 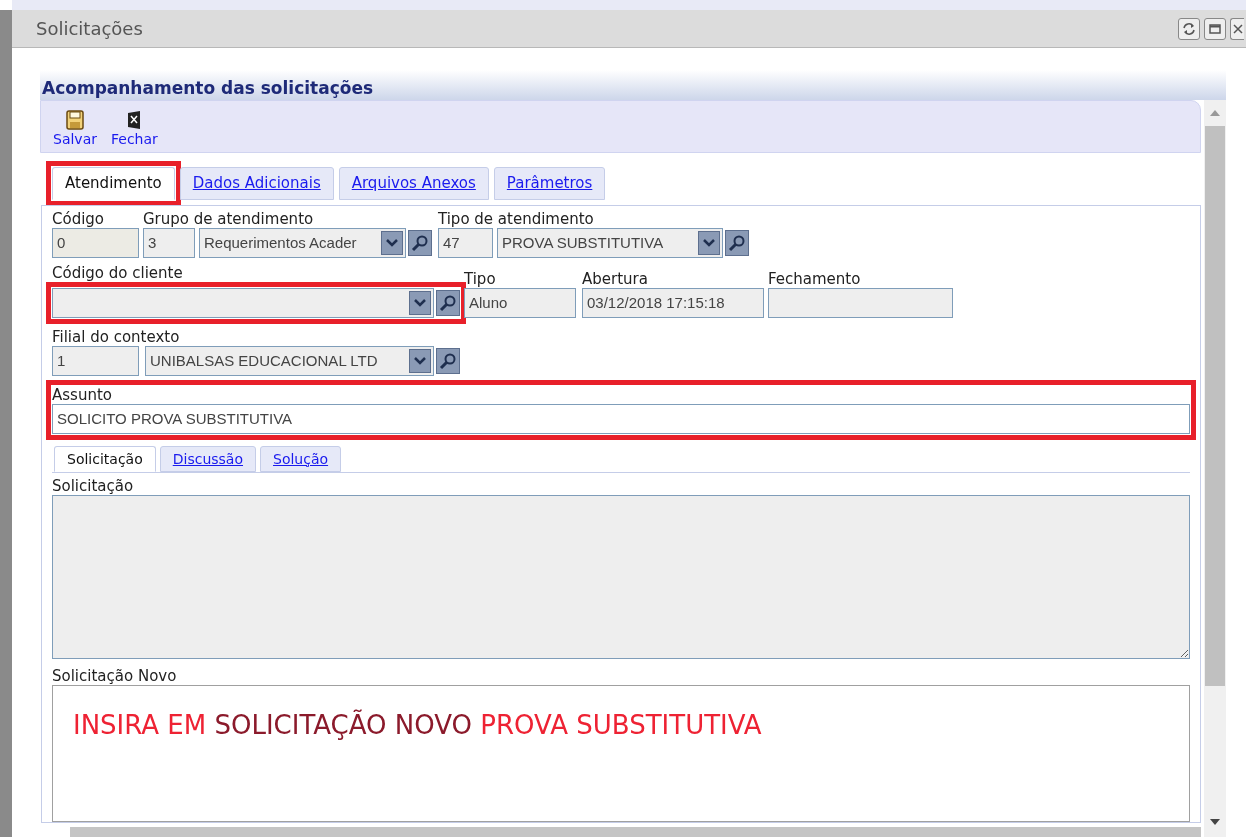 What do you see at coordinates (93, 486) in the screenshot?
I see `field-label: Solicitação` at bounding box center [93, 486].